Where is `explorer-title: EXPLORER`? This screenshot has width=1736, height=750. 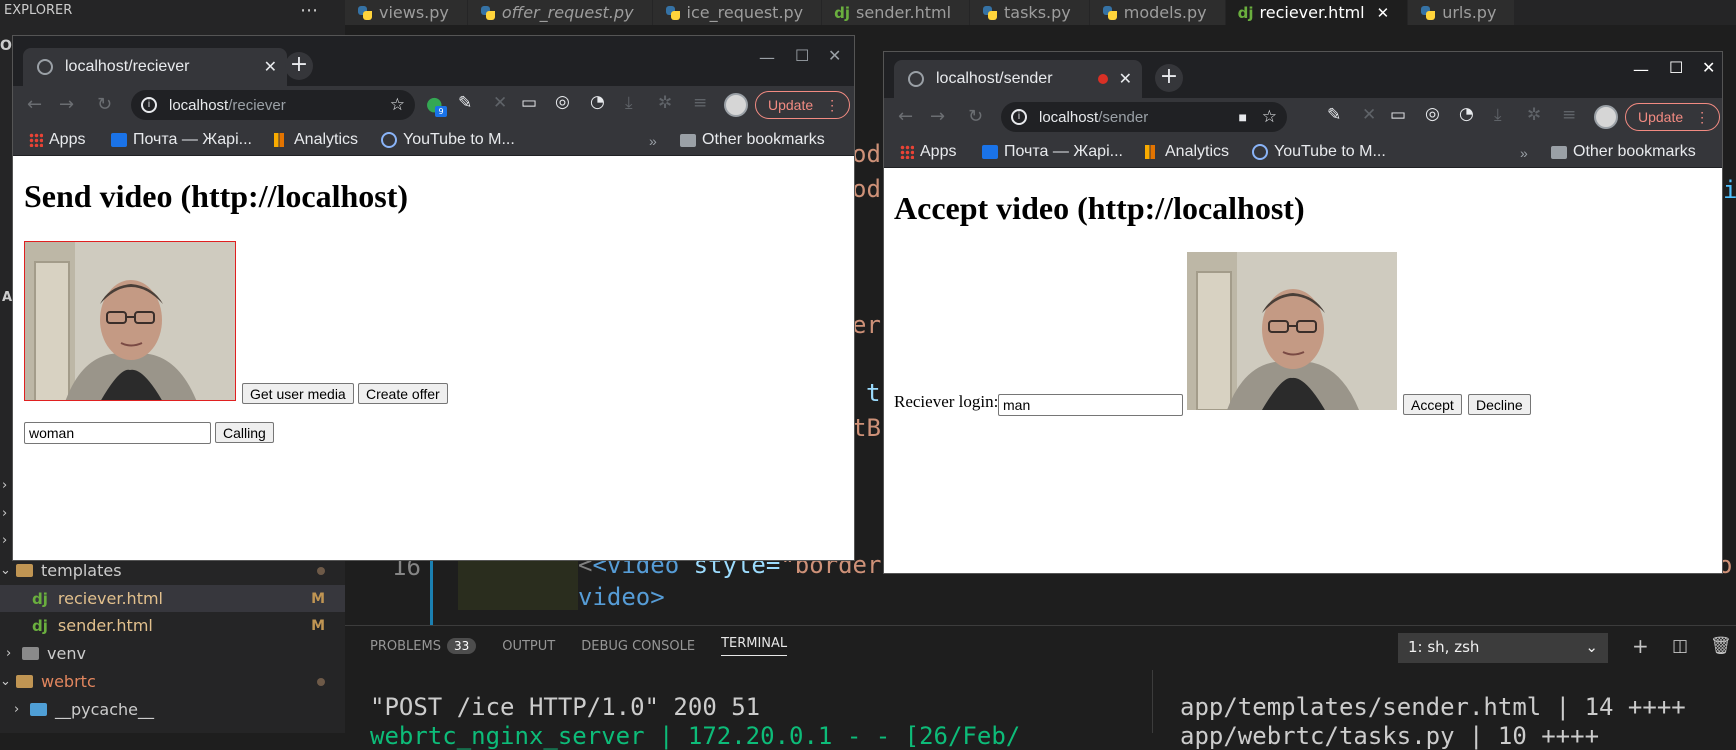 explorer-title: EXPLORER is located at coordinates (38, 10).